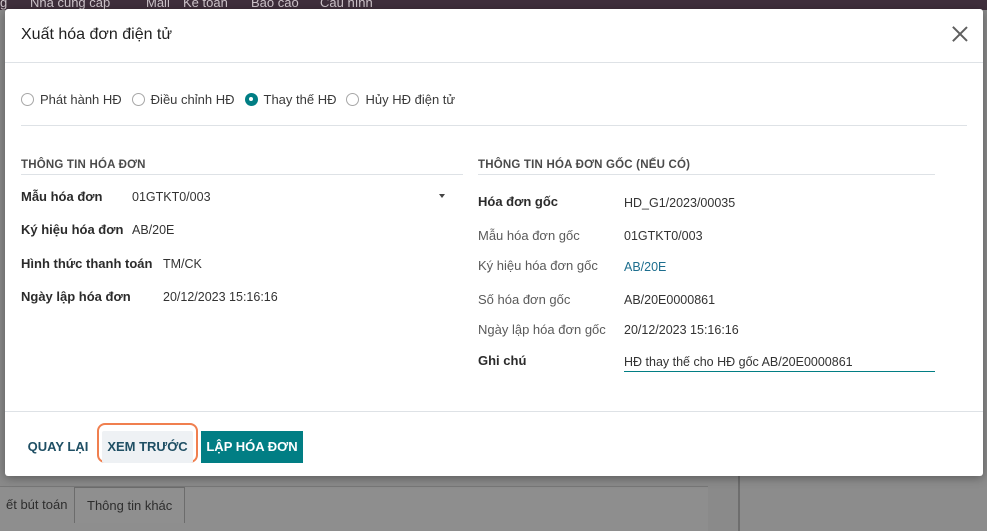 The image size is (987, 531). I want to click on radio-label: Thay thế HĐ, so click(300, 99).